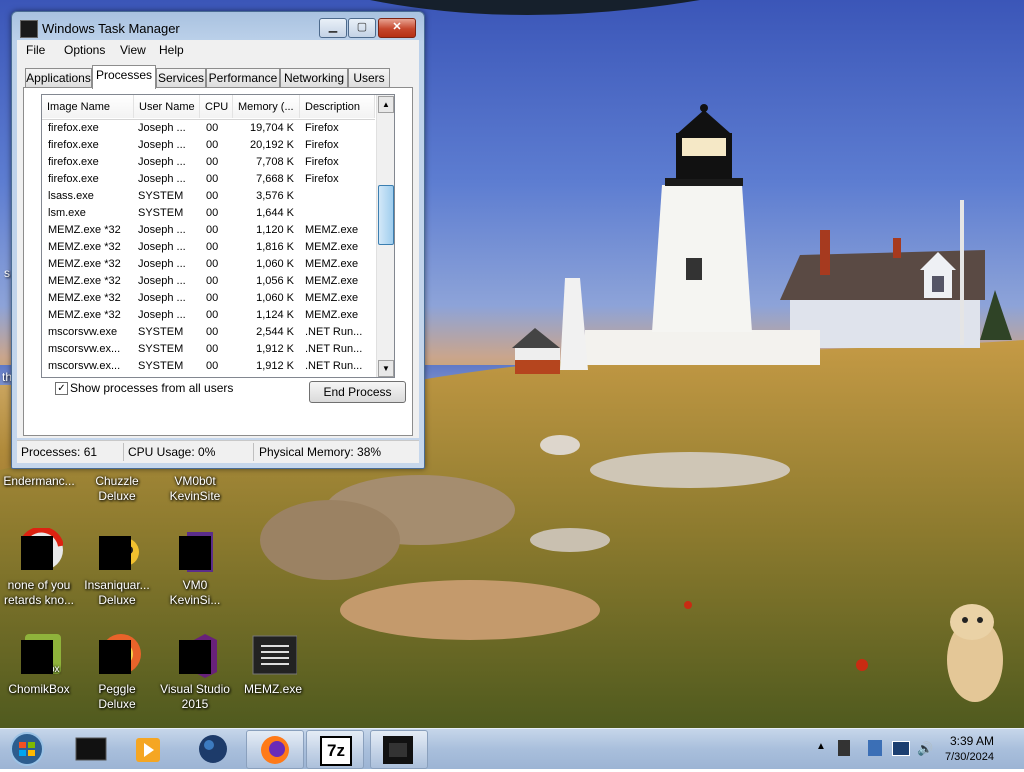  Describe the element at coordinates (117, 672) in the screenshot. I see `desktop-icon-peggle-deluxe: Peggle Deluxe` at that location.